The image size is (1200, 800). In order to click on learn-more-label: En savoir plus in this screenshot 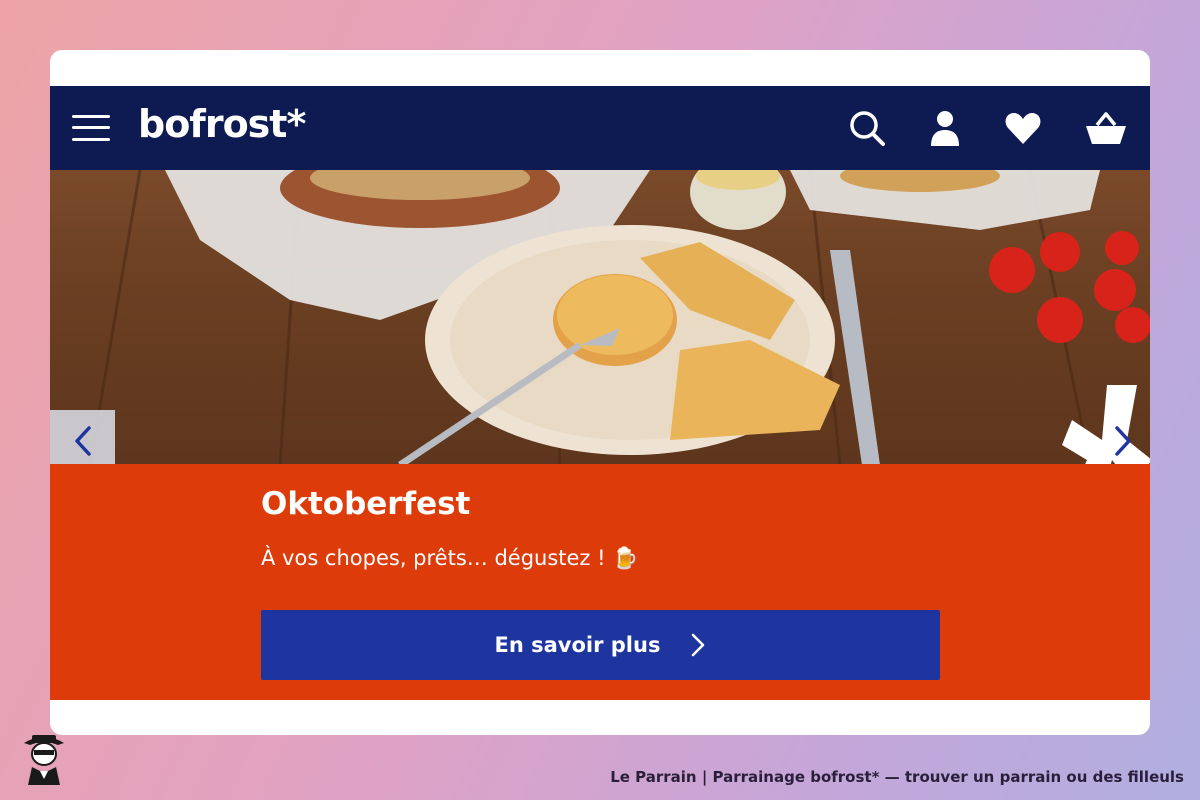, I will do `click(577, 645)`.